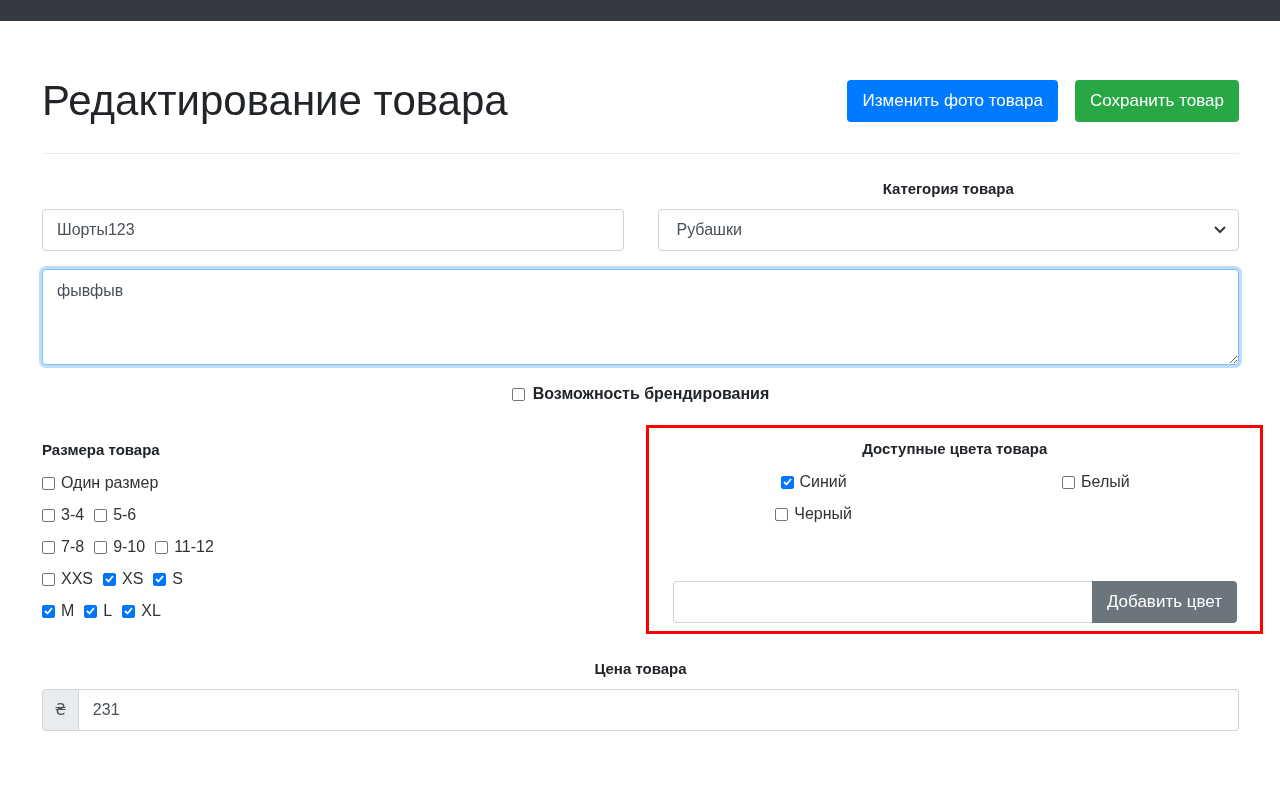  Describe the element at coordinates (952, 101) in the screenshot. I see `photo-button: Изменить фото товара` at that location.